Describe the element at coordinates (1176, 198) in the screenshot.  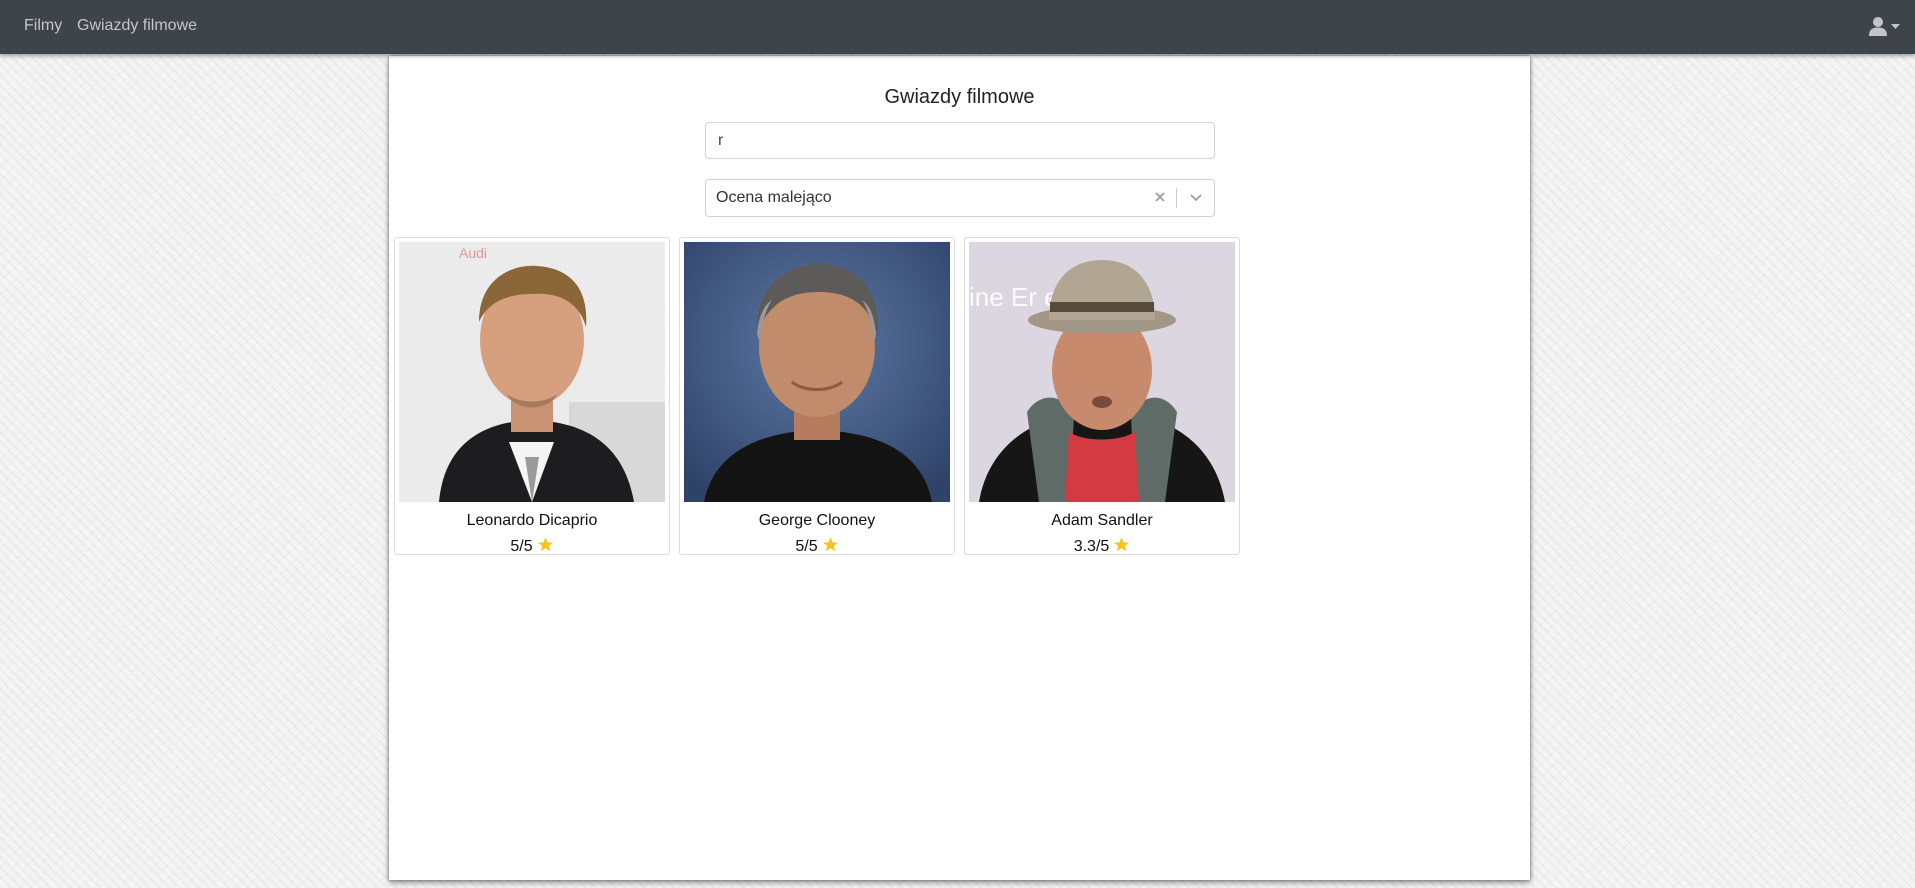
I see `select-separator` at that location.